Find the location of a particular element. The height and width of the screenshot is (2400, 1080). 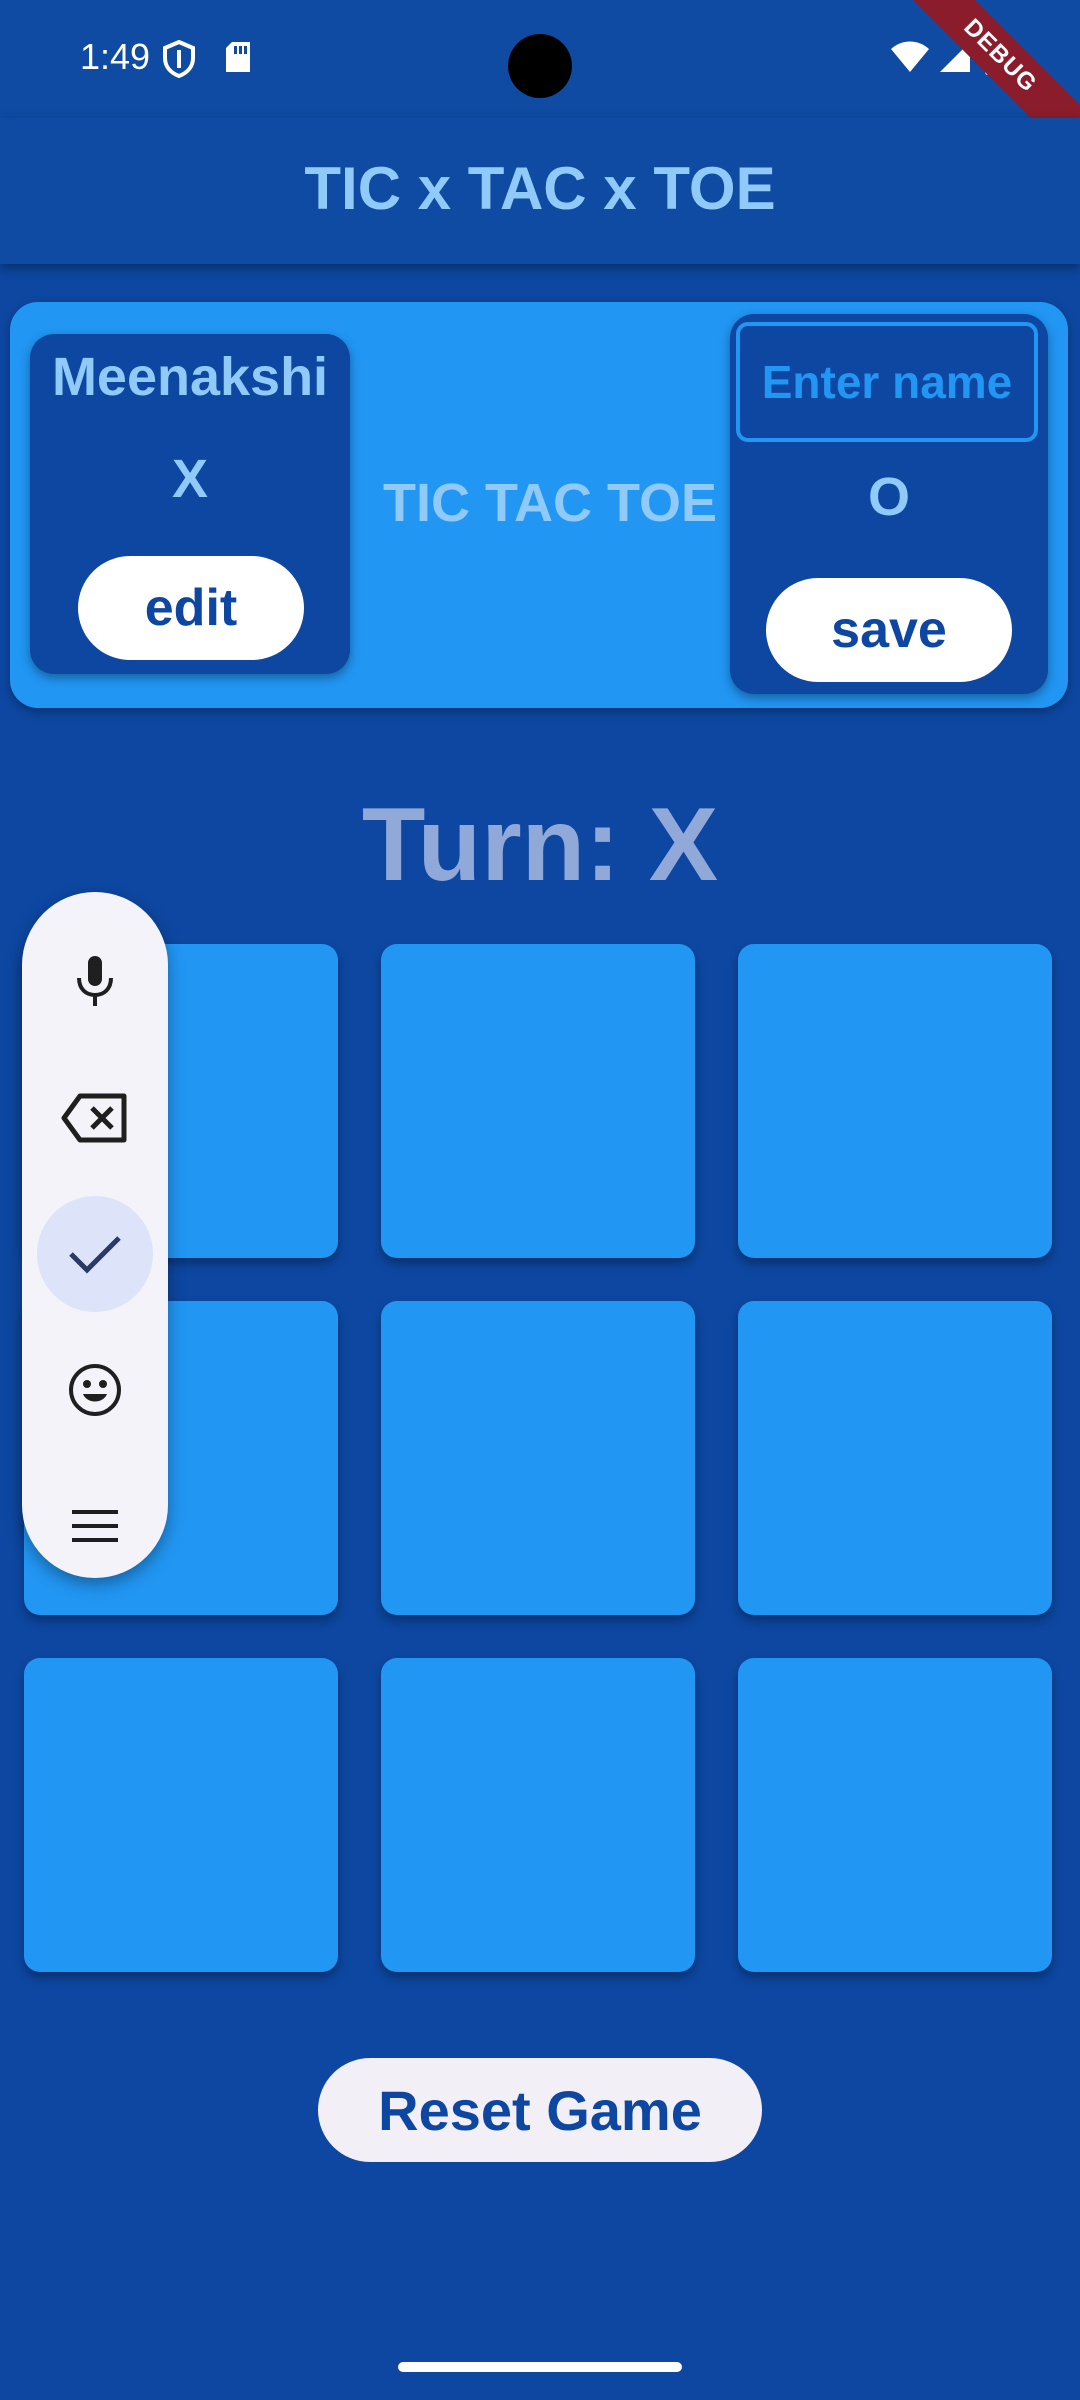

player-two-name-input is located at coordinates (887, 382).